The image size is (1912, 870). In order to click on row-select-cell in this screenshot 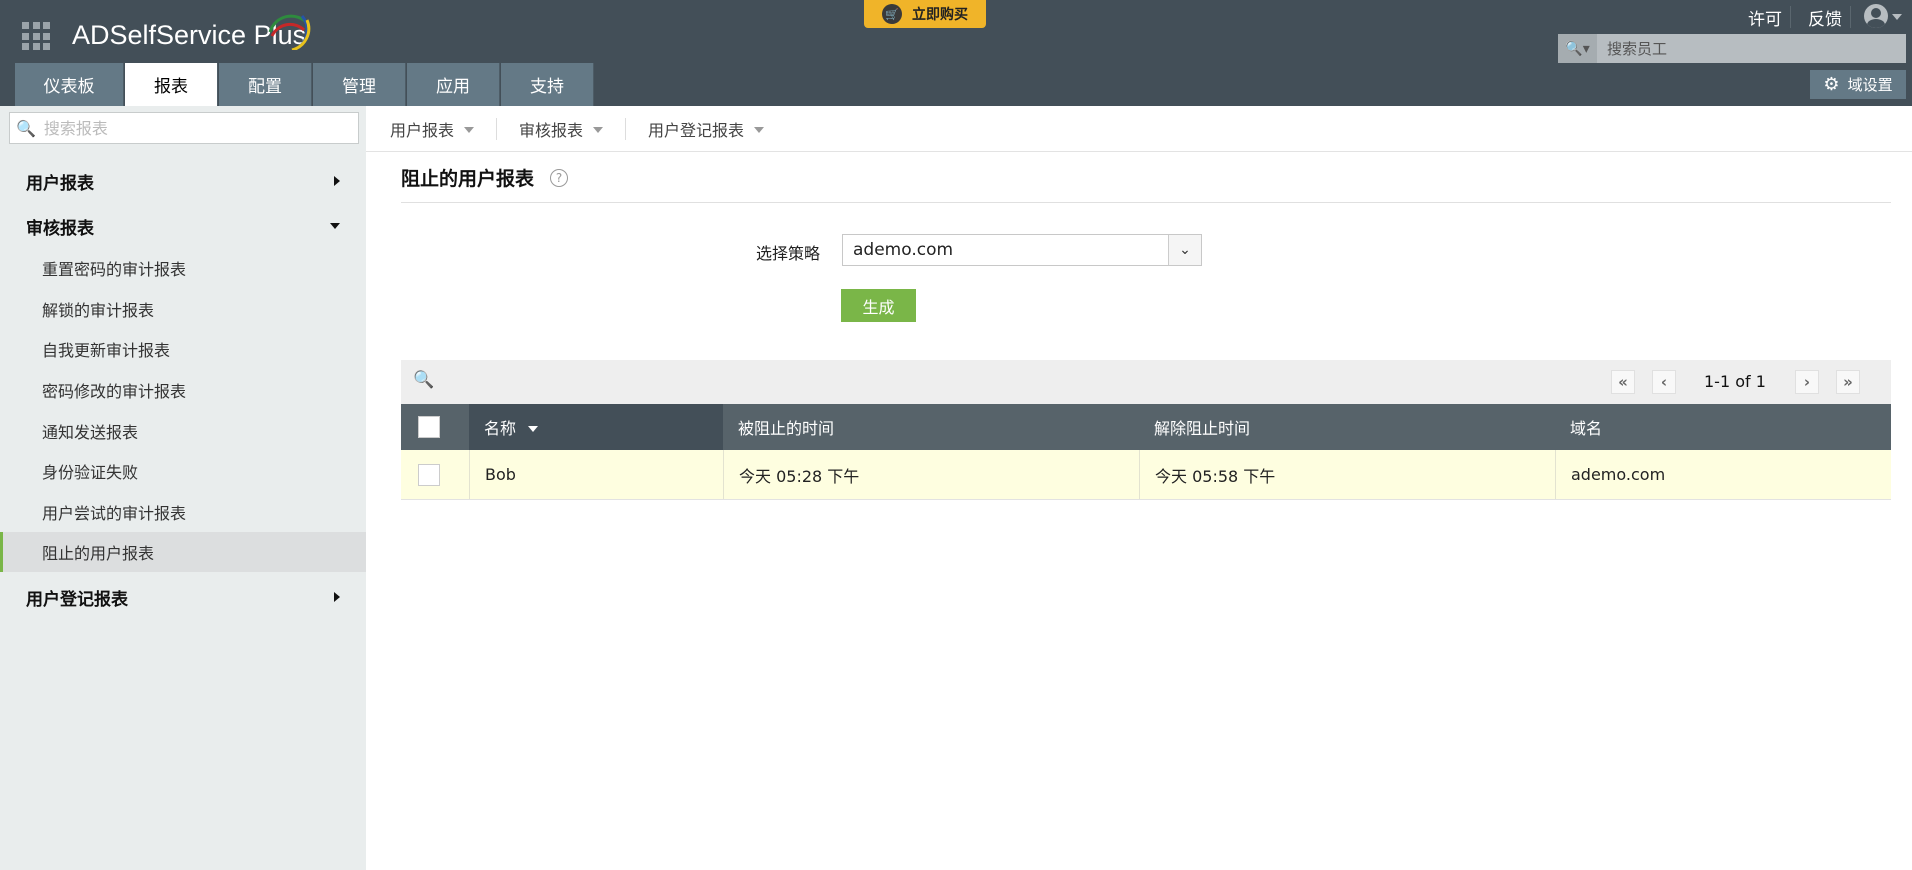, I will do `click(435, 474)`.